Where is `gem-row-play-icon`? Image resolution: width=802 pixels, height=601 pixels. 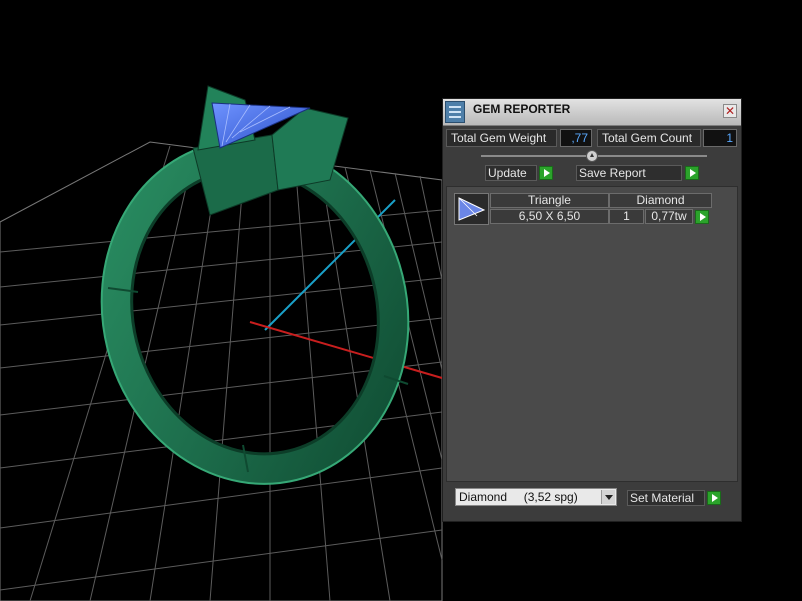 gem-row-play-icon is located at coordinates (702, 217).